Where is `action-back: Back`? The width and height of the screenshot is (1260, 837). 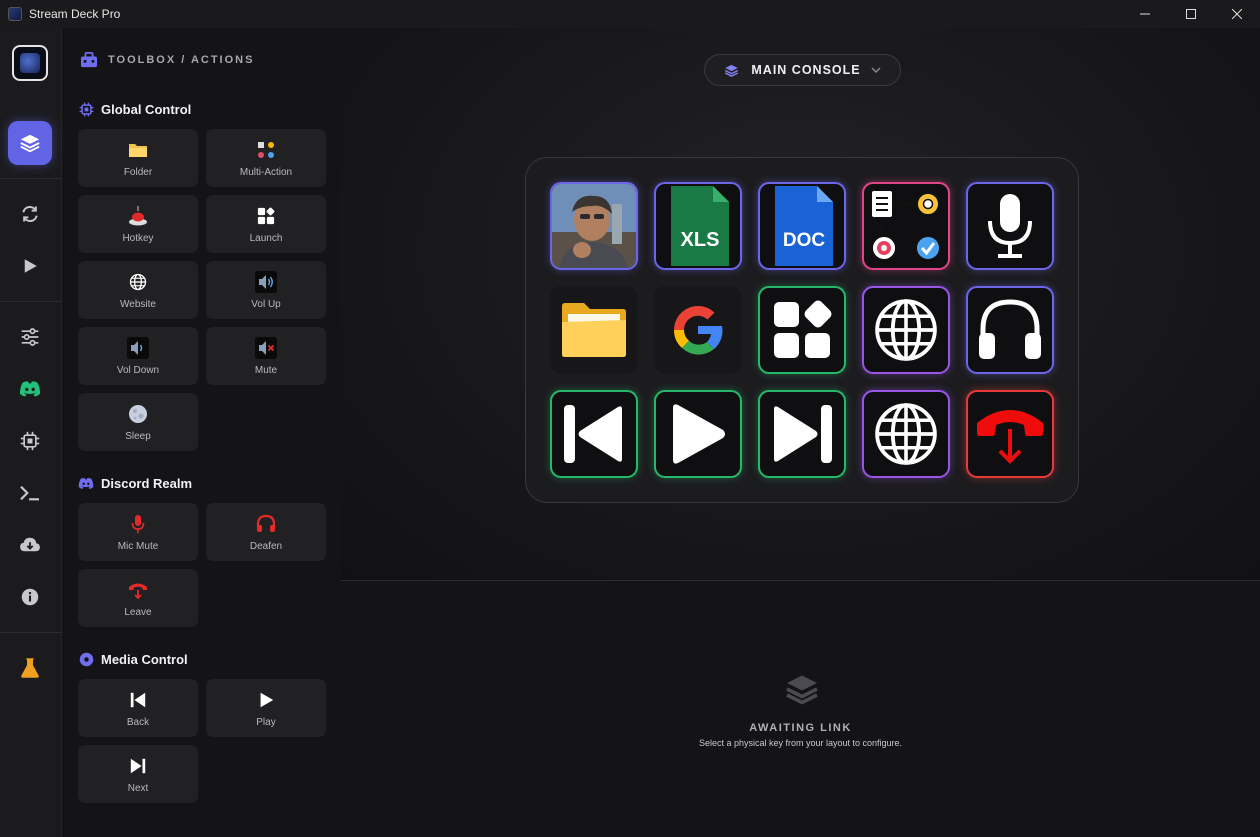
action-back: Back is located at coordinates (138, 708).